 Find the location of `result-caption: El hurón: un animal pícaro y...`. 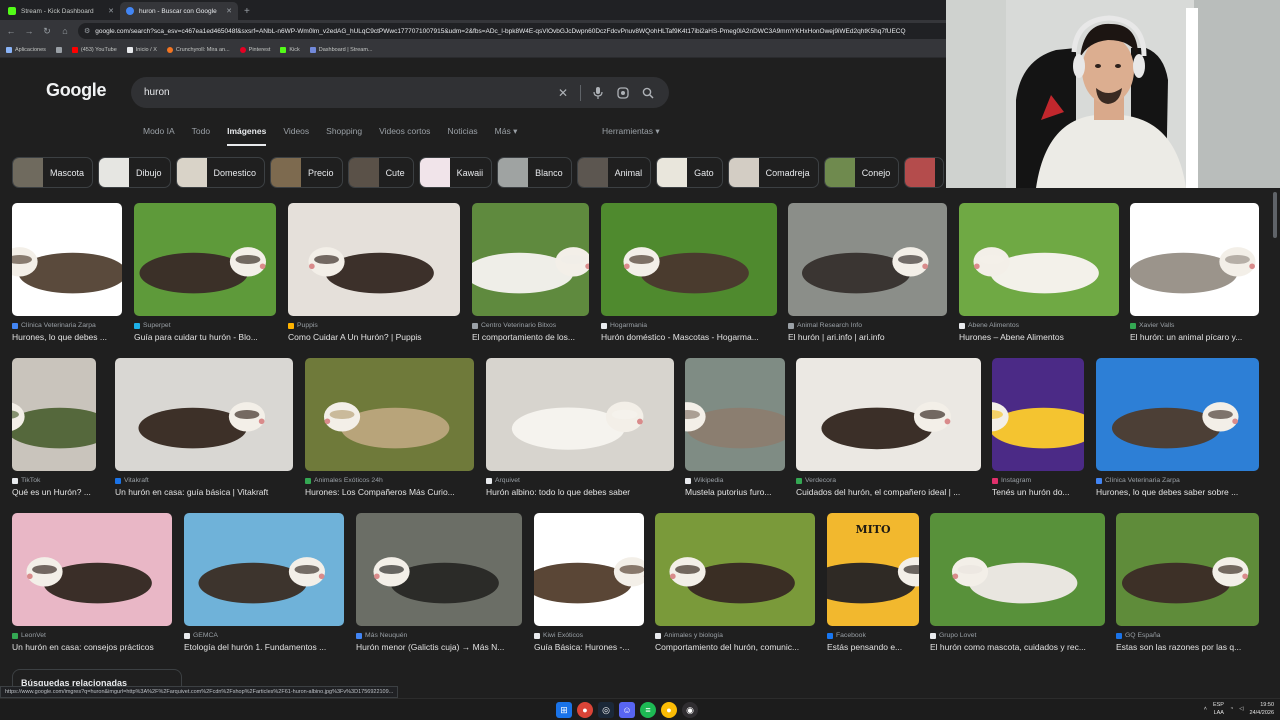

result-caption: El hurón: un animal pícaro y... is located at coordinates (1194, 337).